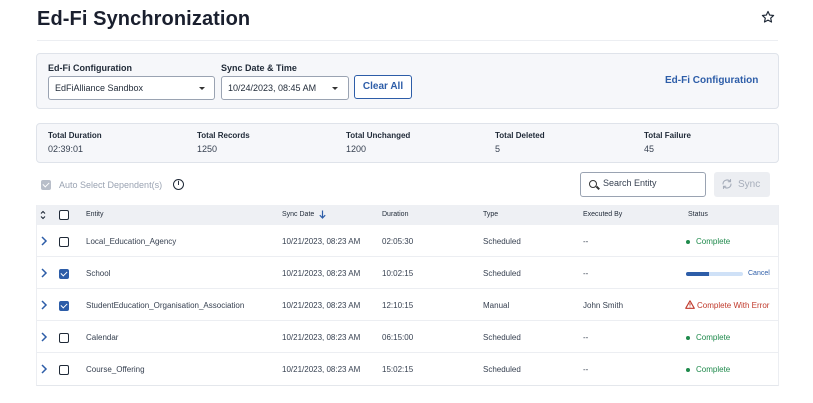 The height and width of the screenshot is (403, 813). I want to click on page-title: Ed-Fi Synchronization, so click(144, 19).